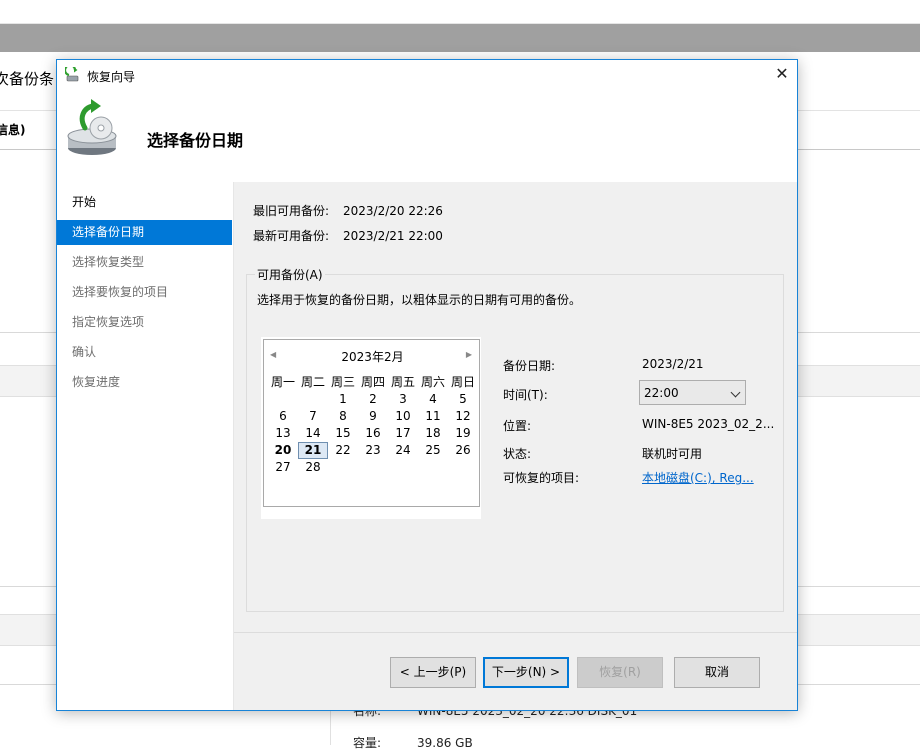 The width and height of the screenshot is (920, 751). Describe the element at coordinates (343, 450) in the screenshot. I see `calendar-day: 22` at that location.